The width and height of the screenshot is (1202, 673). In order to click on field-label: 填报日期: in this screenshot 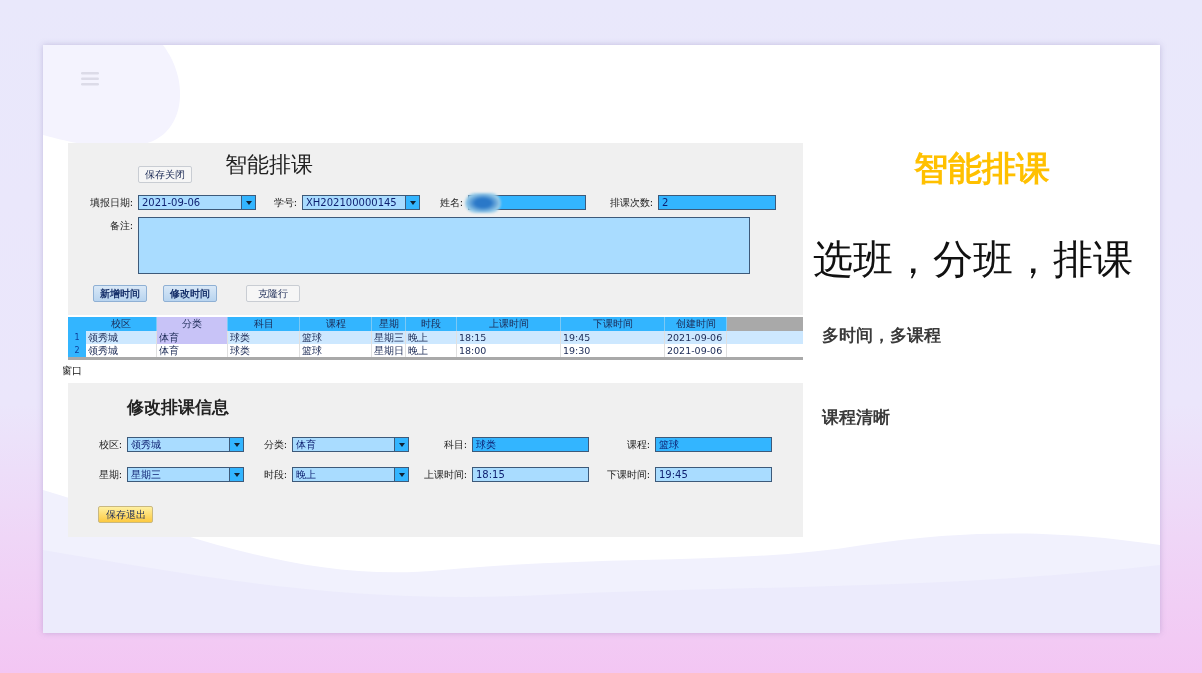, I will do `click(110, 202)`.